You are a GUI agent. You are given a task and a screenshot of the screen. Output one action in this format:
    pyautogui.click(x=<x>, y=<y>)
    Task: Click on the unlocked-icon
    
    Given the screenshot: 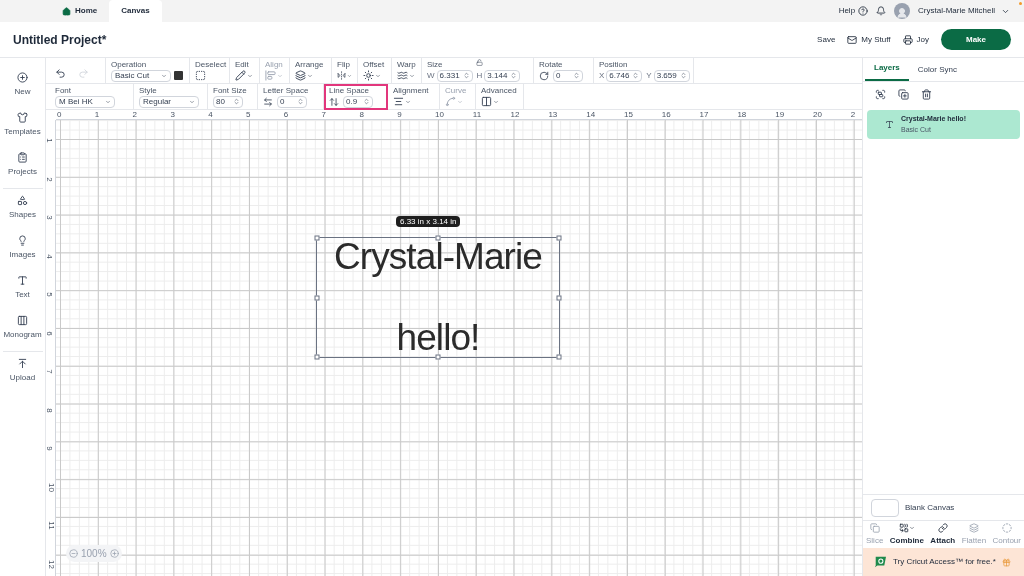 What is the action you would take?
    pyautogui.click(x=479, y=62)
    